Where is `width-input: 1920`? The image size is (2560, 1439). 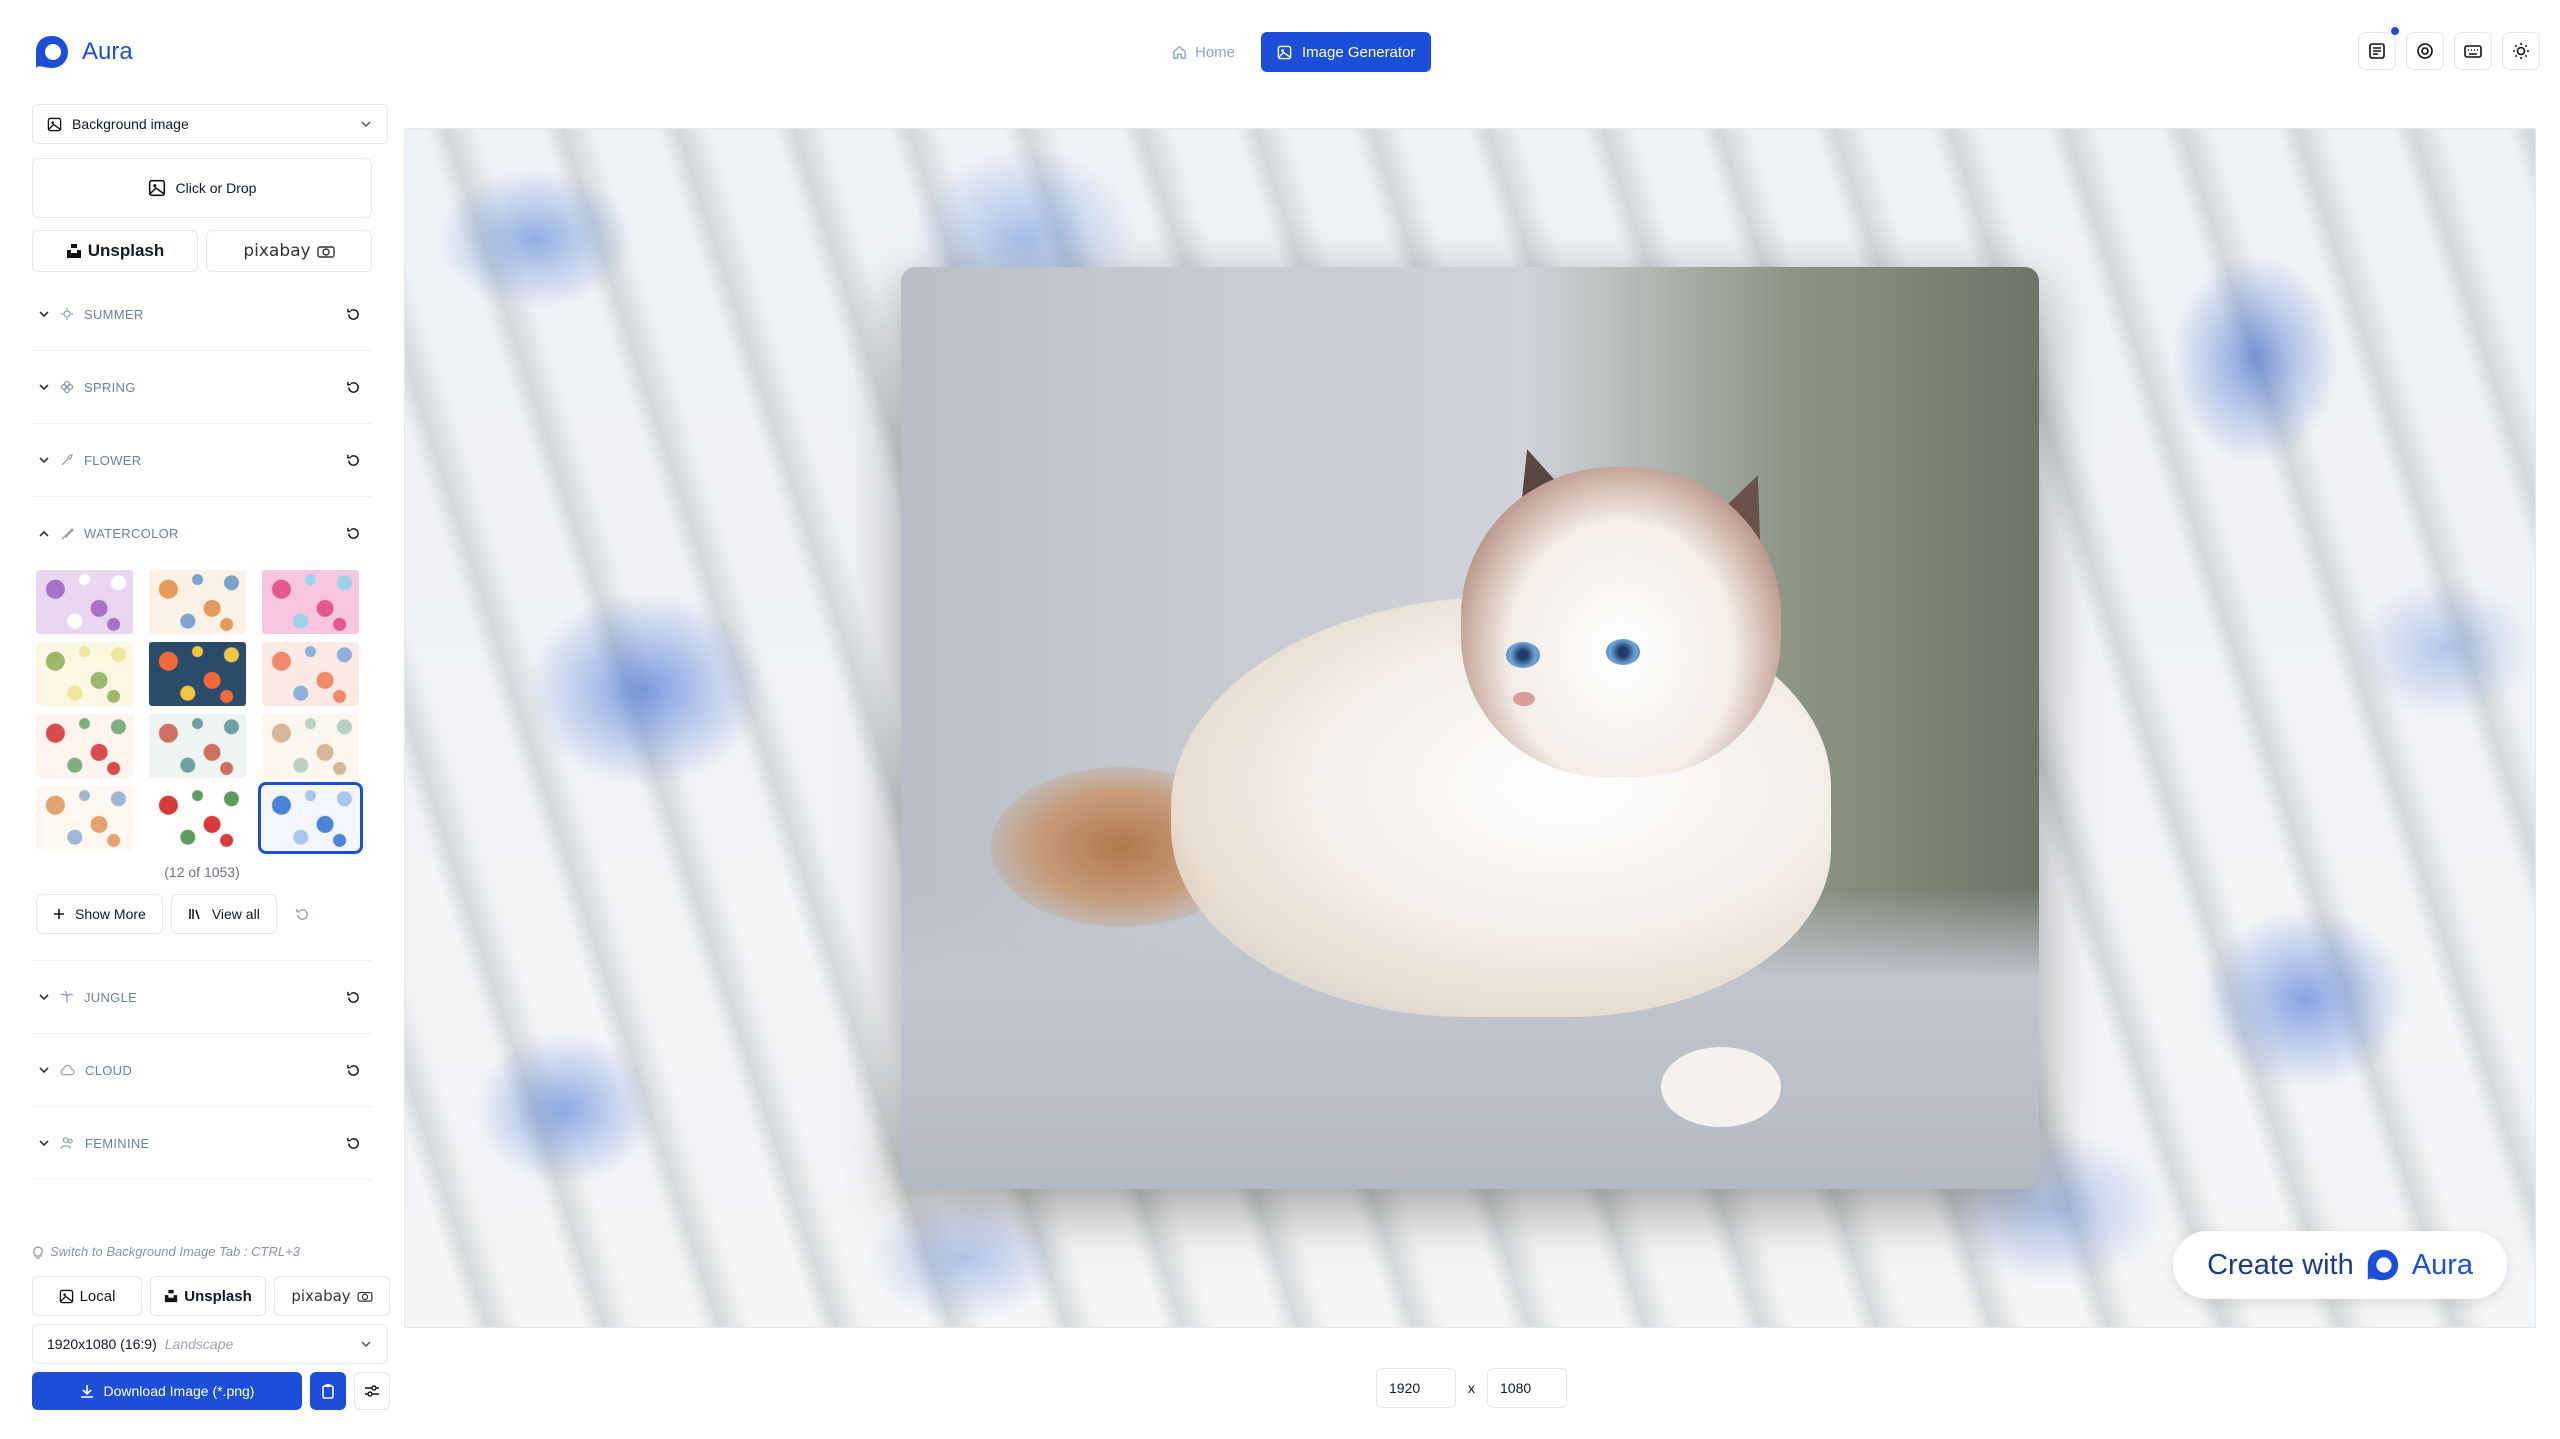 width-input: 1920 is located at coordinates (1416, 1388).